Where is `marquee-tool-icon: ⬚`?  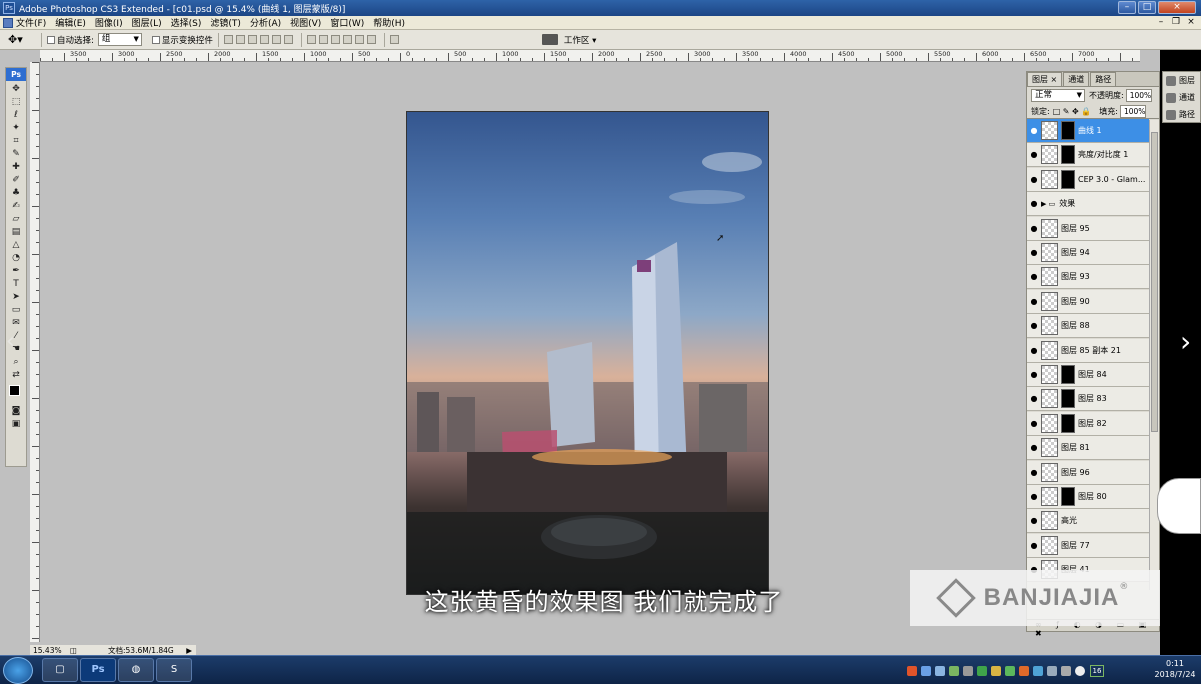 marquee-tool-icon: ⬚ is located at coordinates (16, 102).